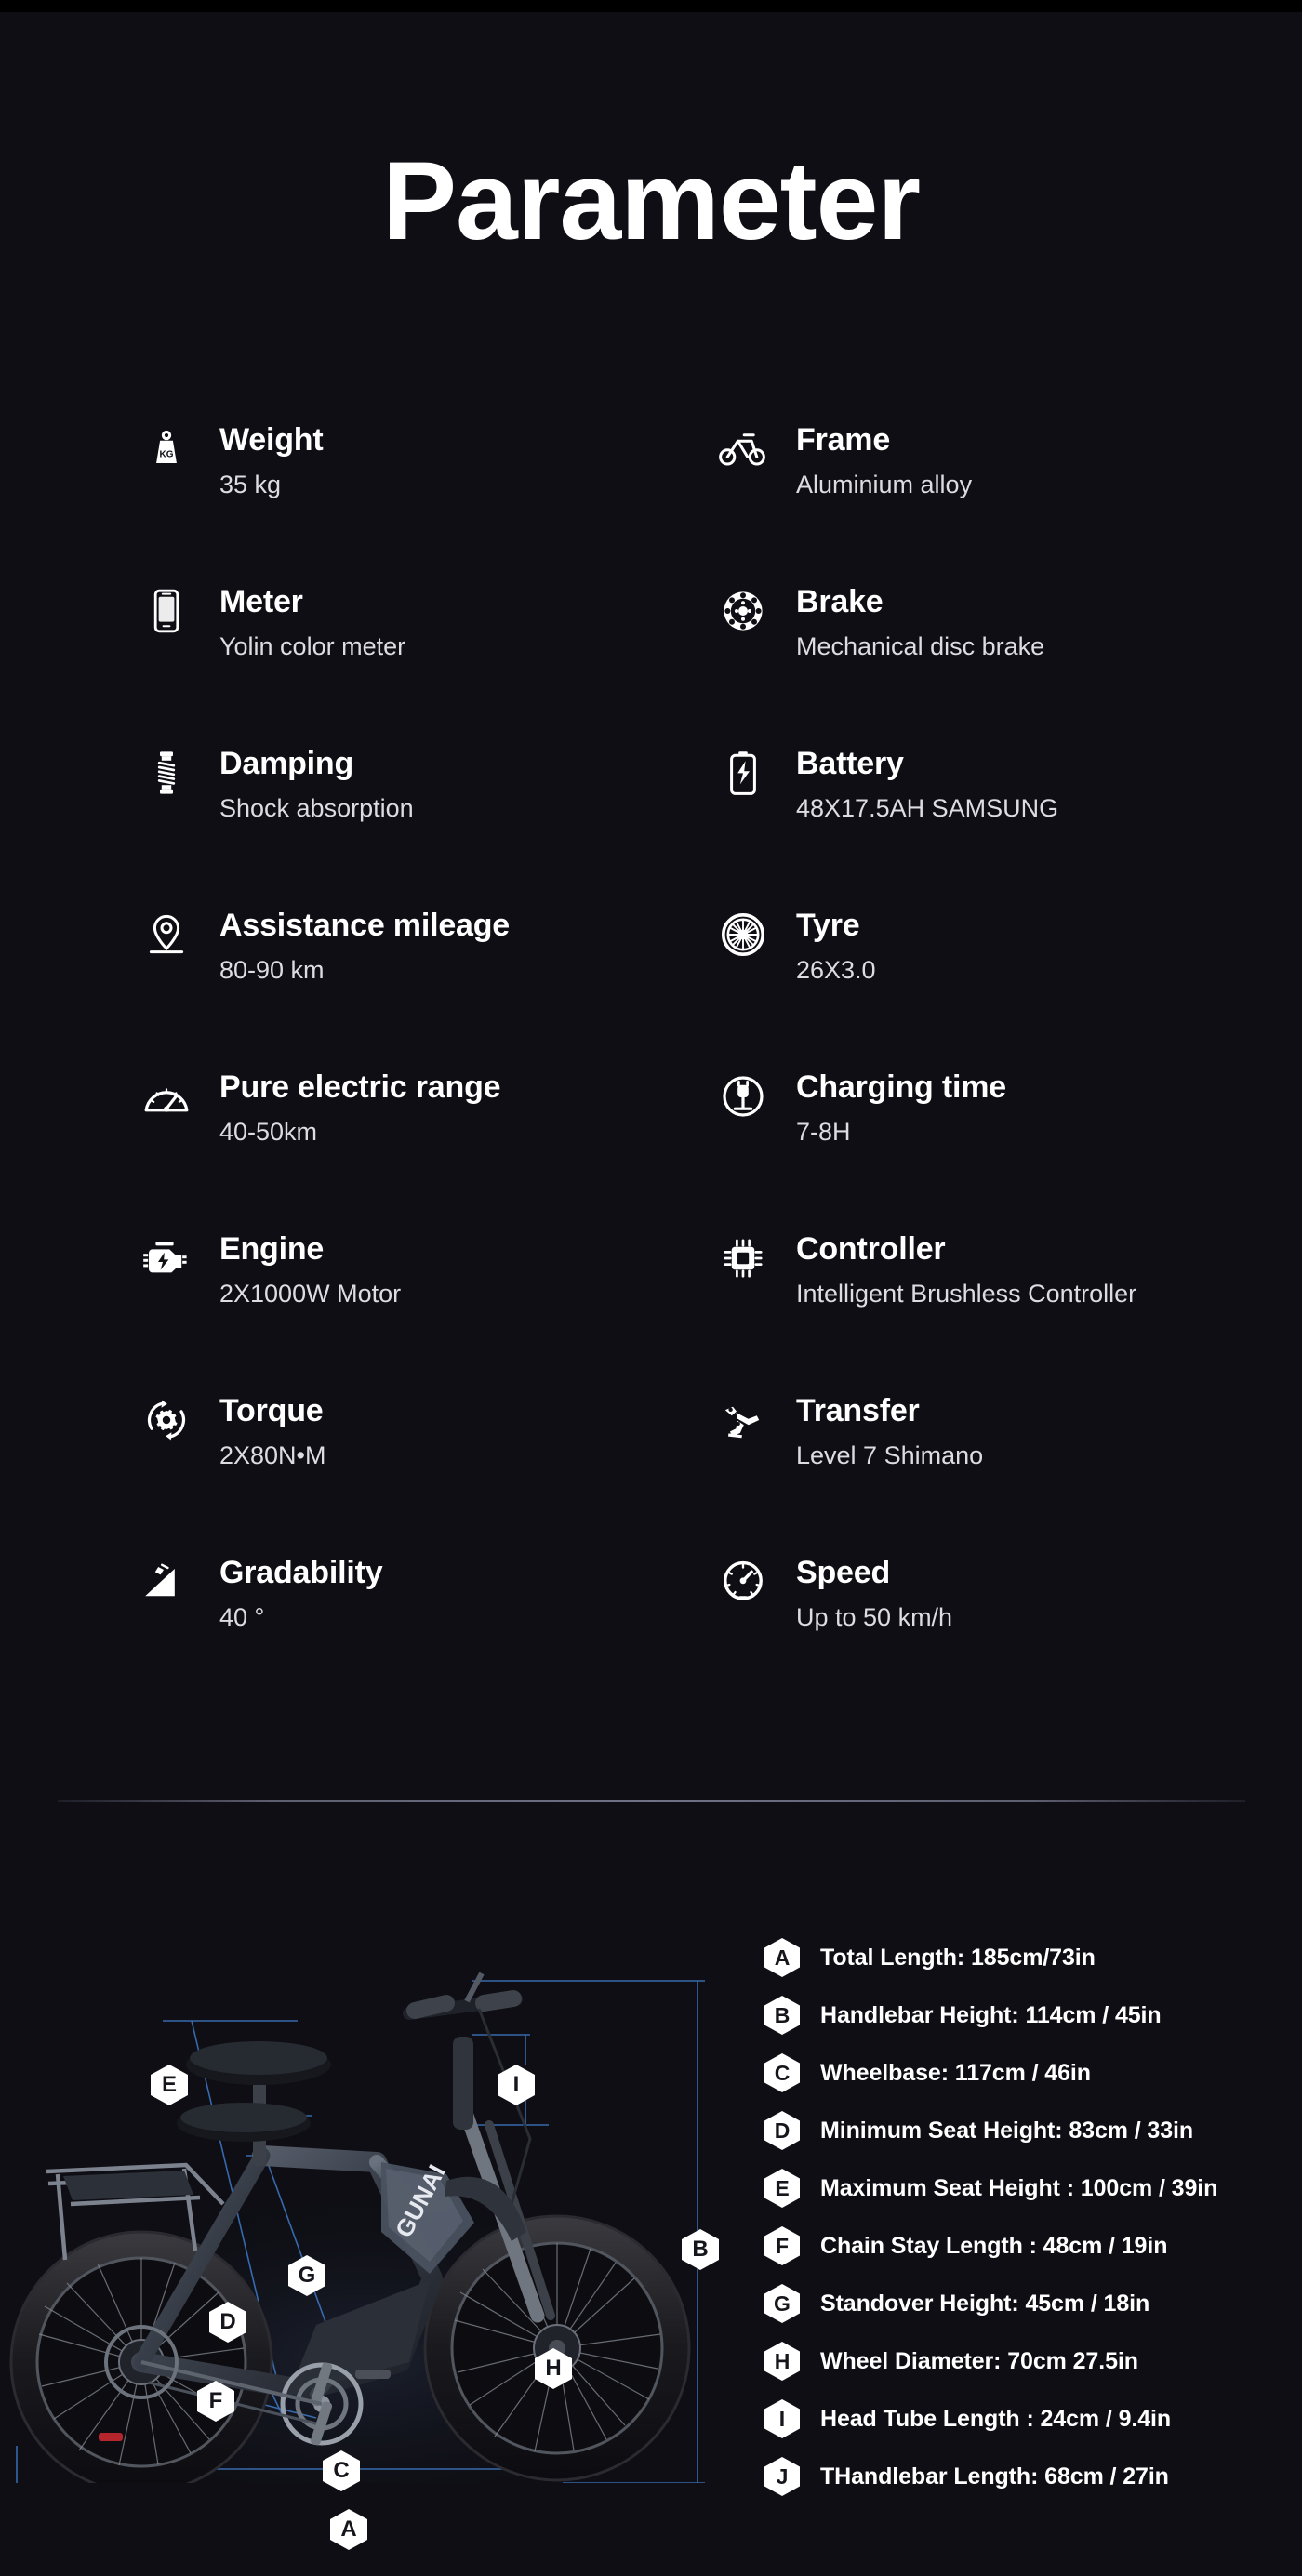 This screenshot has height=2576, width=1302. What do you see at coordinates (166, 449) in the screenshot?
I see `weight-kg-icon: KG` at bounding box center [166, 449].